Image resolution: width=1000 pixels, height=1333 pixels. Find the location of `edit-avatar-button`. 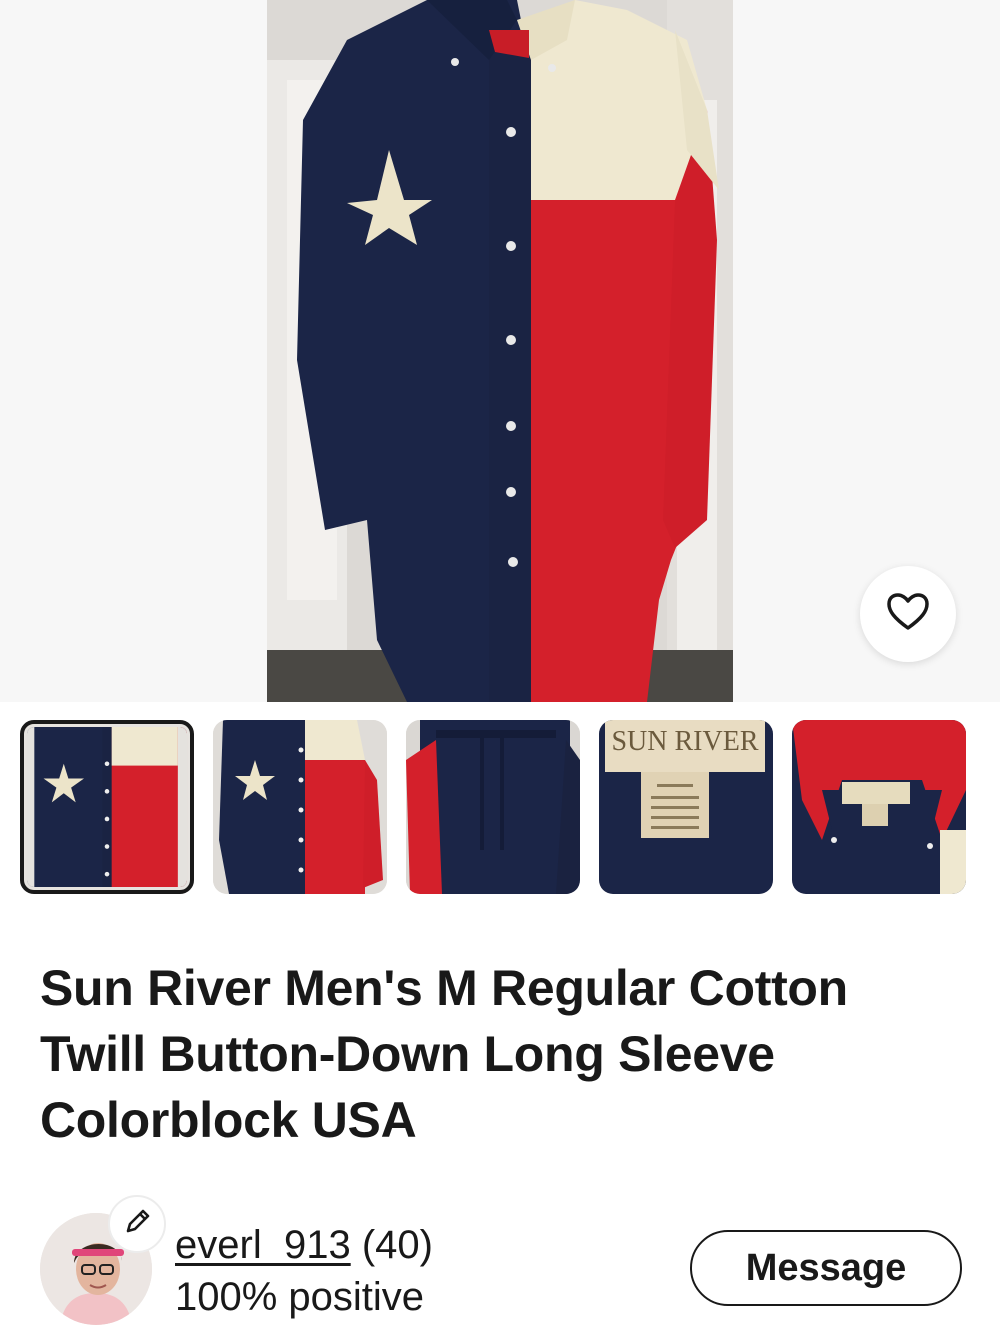

edit-avatar-button is located at coordinates (137, 1224).